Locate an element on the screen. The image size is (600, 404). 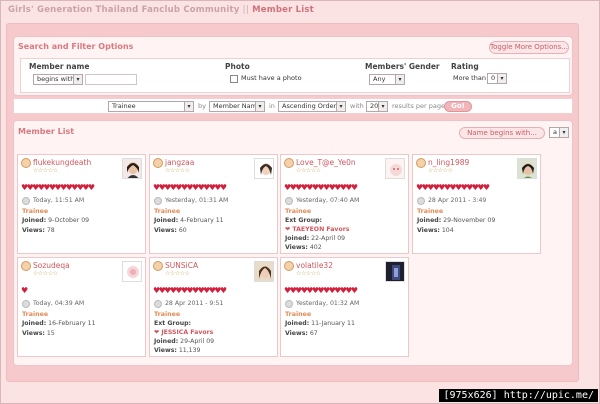
member-name-link: Sozudeqa is located at coordinates (51, 265).